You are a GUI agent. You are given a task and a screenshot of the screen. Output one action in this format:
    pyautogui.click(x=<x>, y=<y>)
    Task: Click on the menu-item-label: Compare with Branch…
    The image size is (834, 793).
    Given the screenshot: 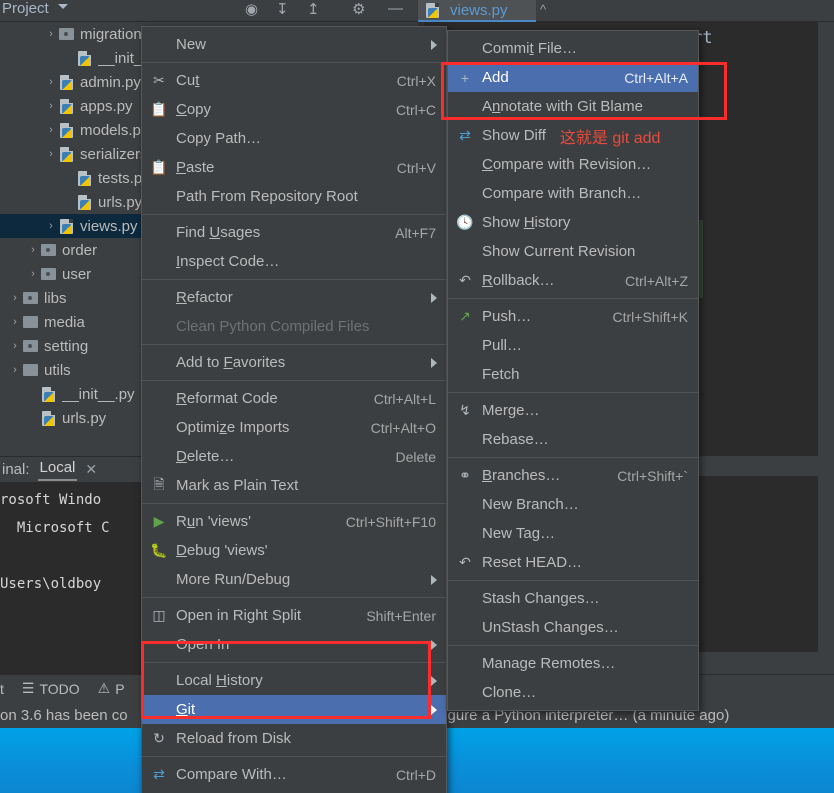 What is the action you would take?
    pyautogui.click(x=562, y=193)
    